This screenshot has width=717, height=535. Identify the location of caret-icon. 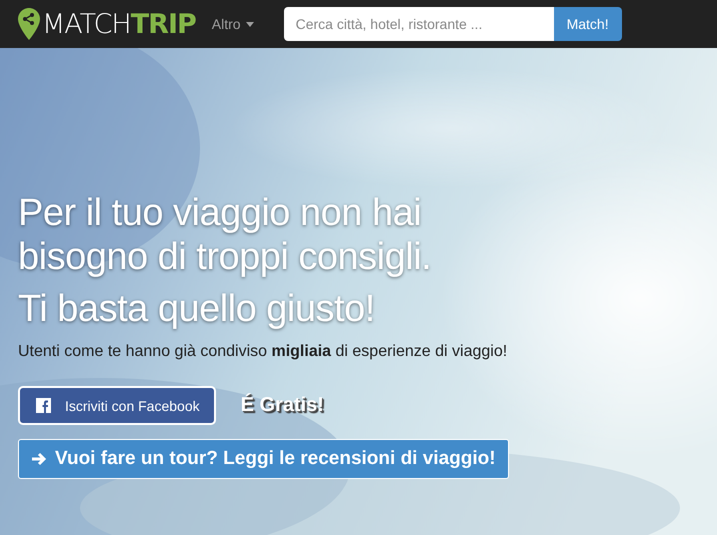
(250, 24).